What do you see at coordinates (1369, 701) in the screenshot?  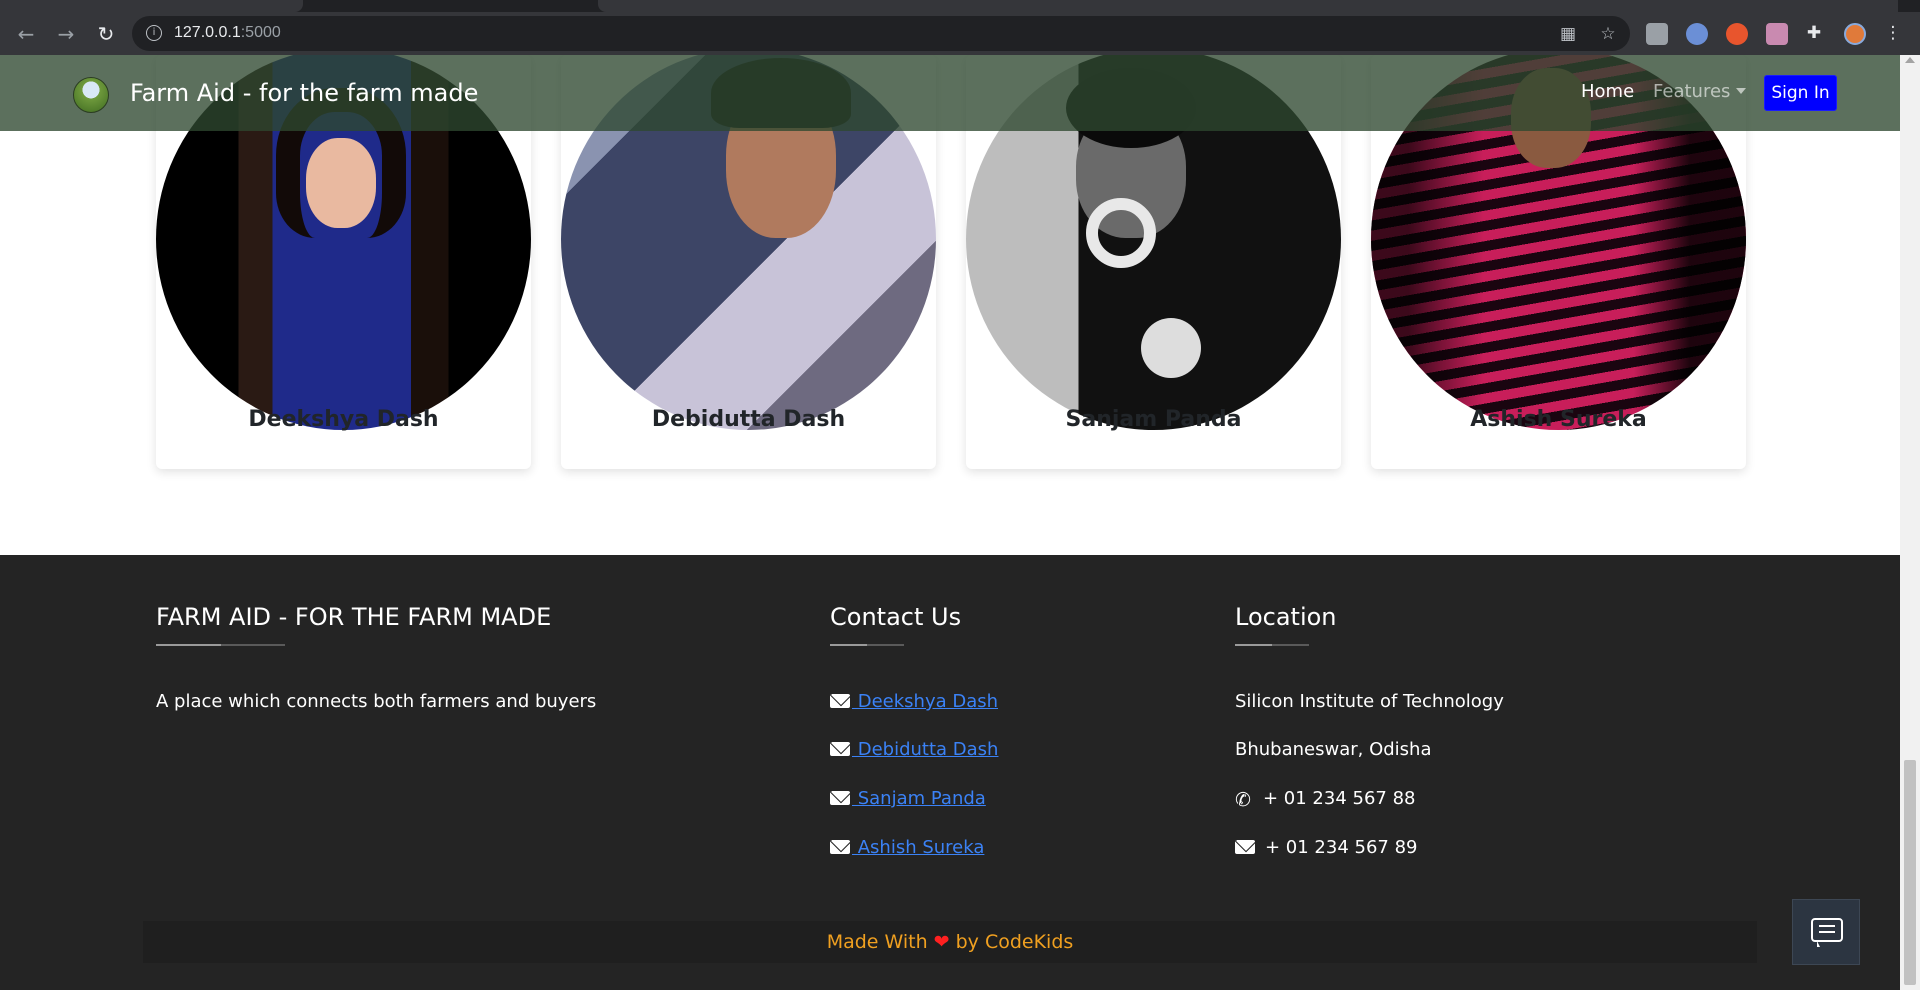 I see `location-line1: Silicon Institute of Technology` at bounding box center [1369, 701].